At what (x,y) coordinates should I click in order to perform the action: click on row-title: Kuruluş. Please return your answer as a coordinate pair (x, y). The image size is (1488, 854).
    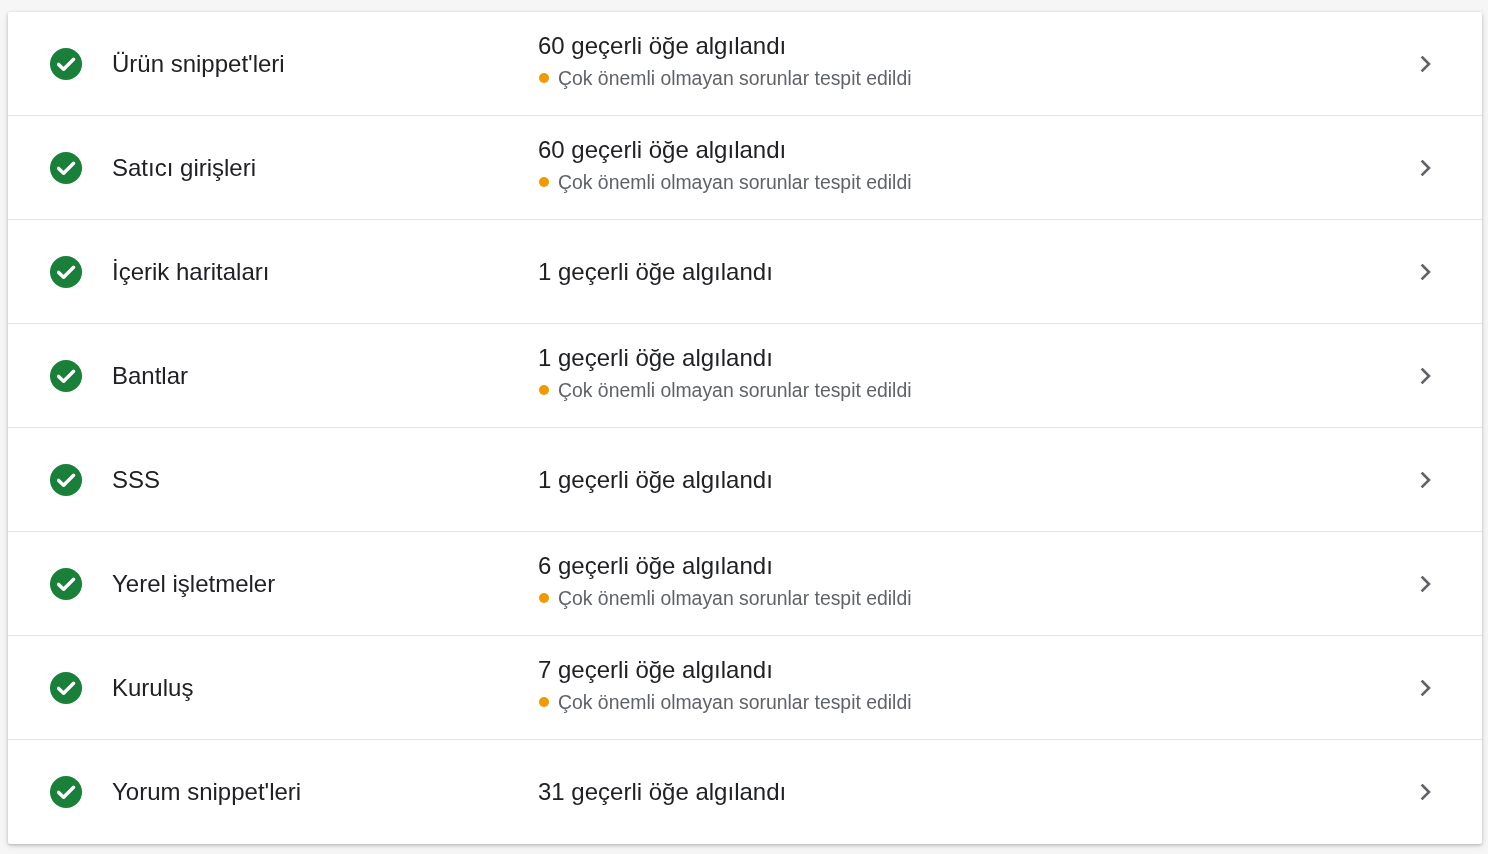
    Looking at the image, I should click on (153, 687).